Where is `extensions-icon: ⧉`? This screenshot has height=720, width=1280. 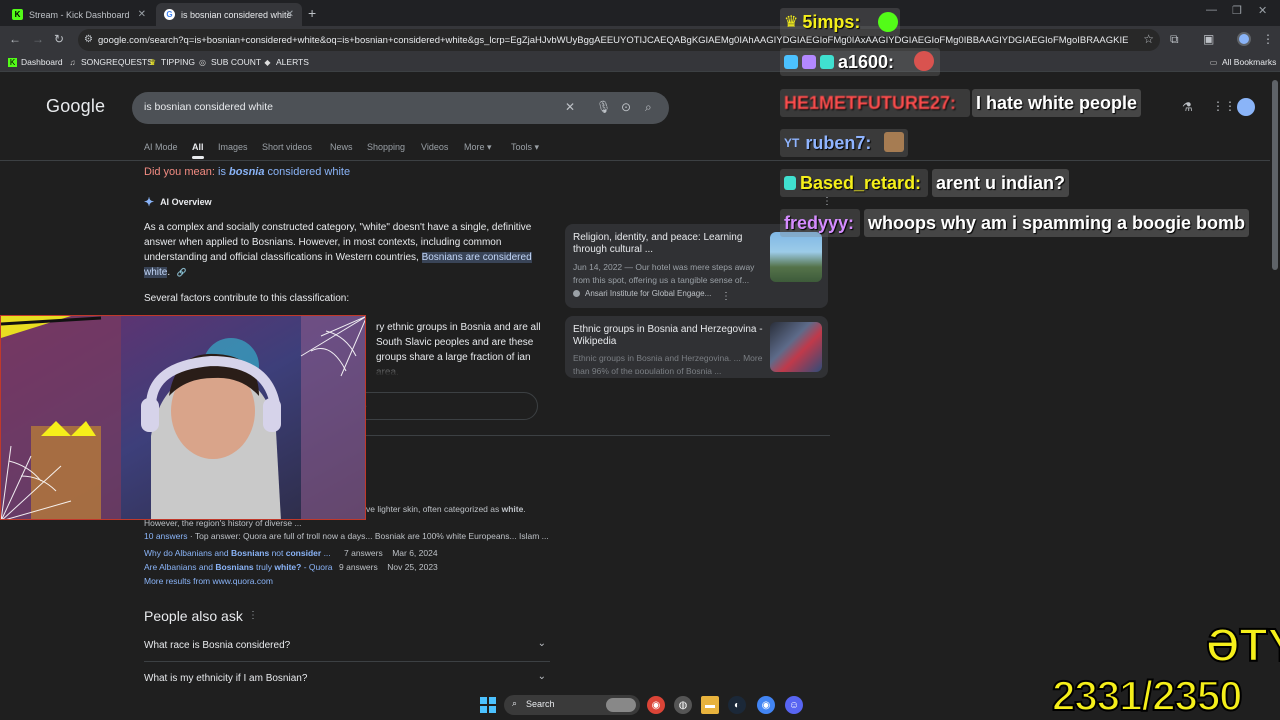 extensions-icon: ⧉ is located at coordinates (1174, 39).